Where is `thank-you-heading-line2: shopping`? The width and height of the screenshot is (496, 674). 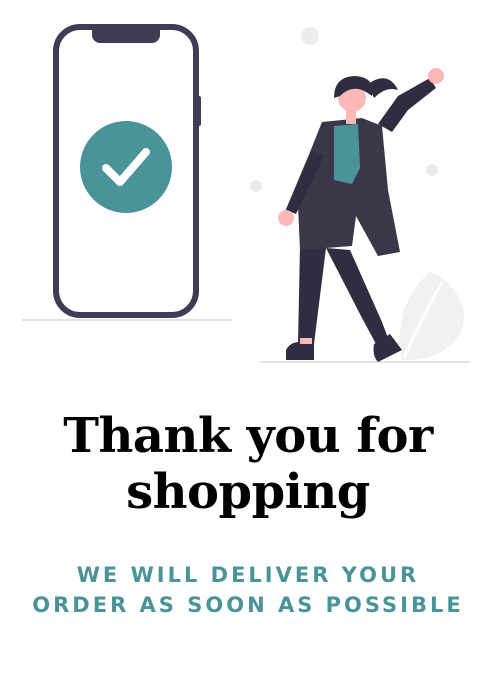 thank-you-heading-line2: shopping is located at coordinates (248, 492).